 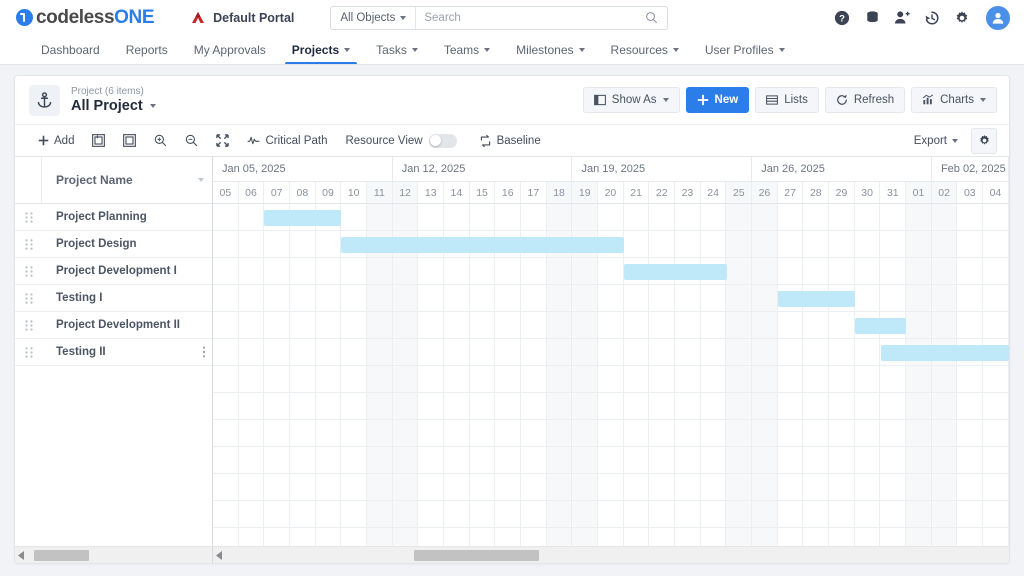 I want to click on task-row: Testing II, so click(x=113, y=352).